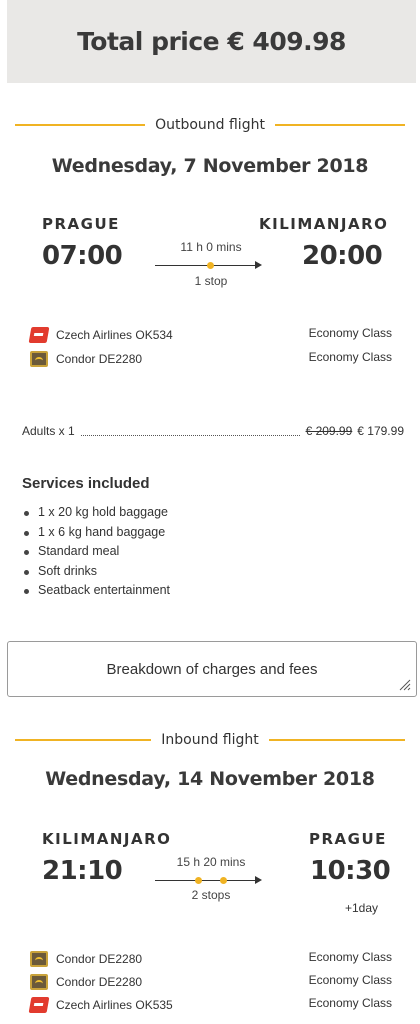 The height and width of the screenshot is (1024, 420). I want to click on total-price-bar: Total price € 409.98, so click(211, 41).